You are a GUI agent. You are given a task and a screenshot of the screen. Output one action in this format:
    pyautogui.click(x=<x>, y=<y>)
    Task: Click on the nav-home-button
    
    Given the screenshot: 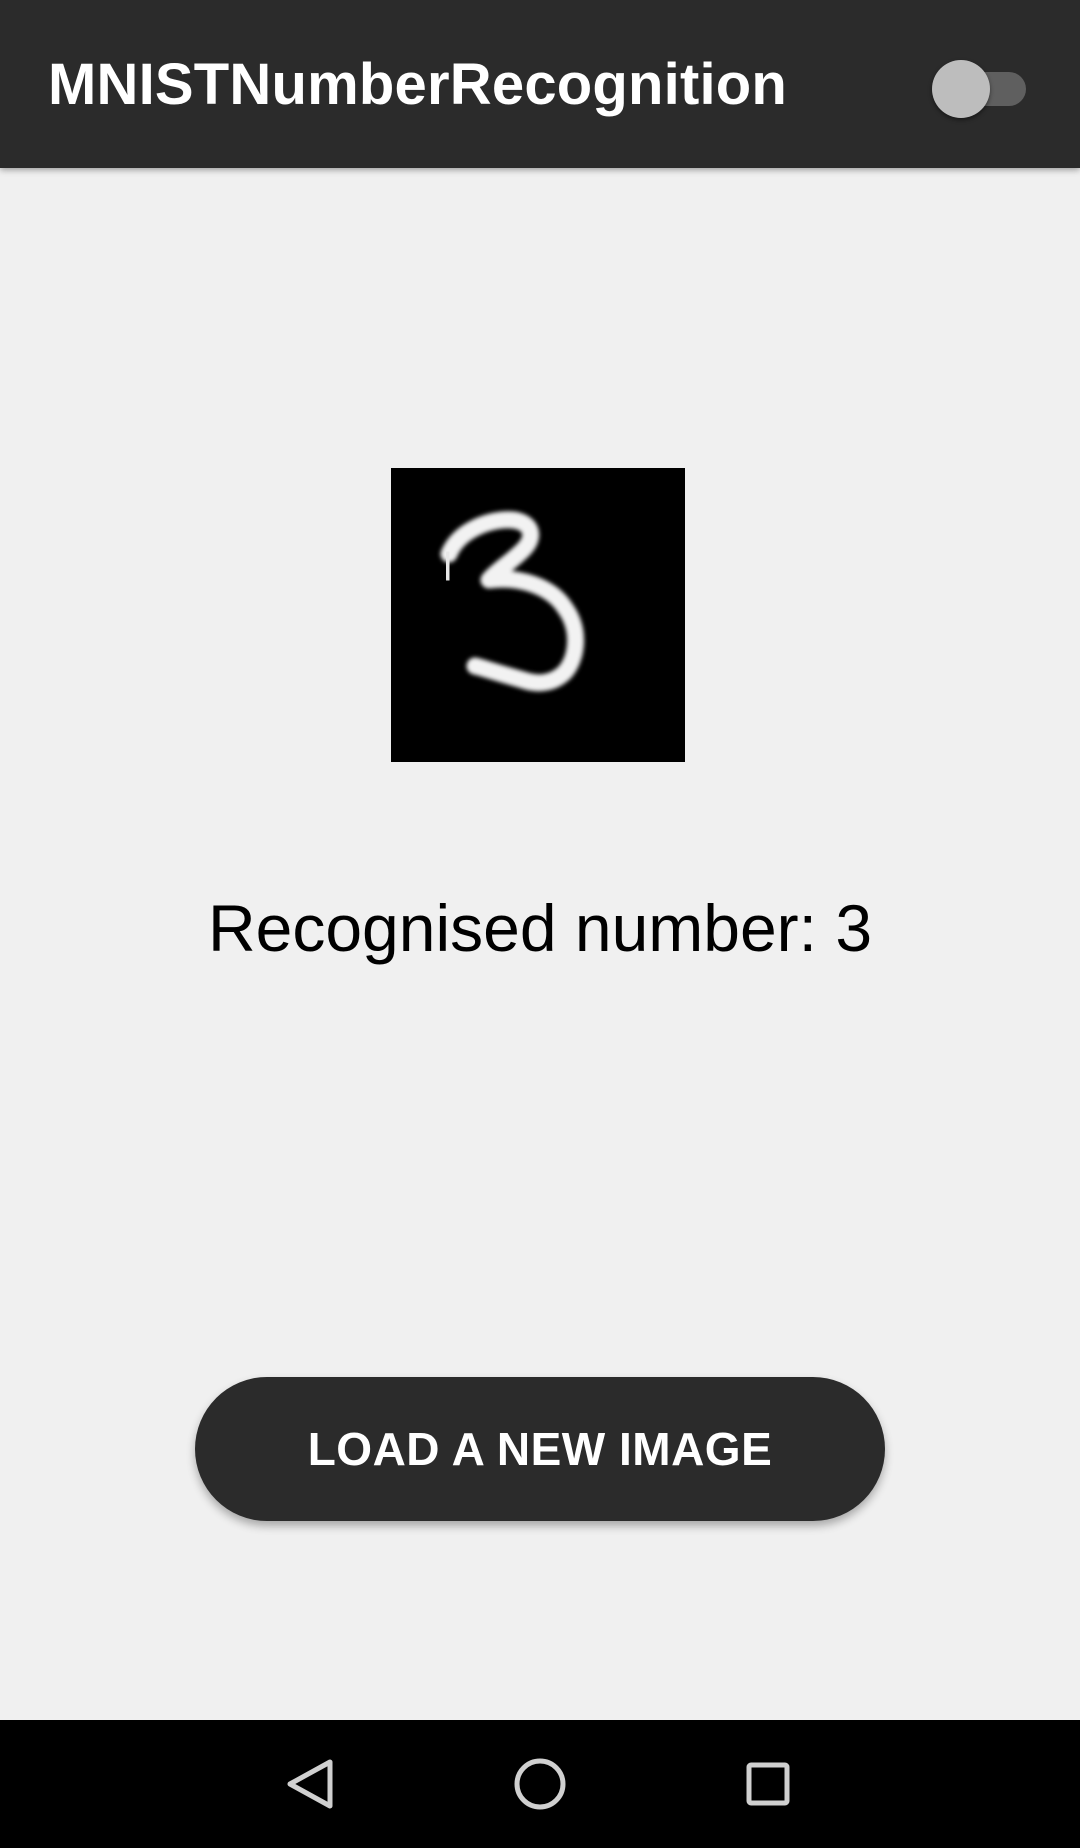 What is the action you would take?
    pyautogui.click(x=540, y=1784)
    